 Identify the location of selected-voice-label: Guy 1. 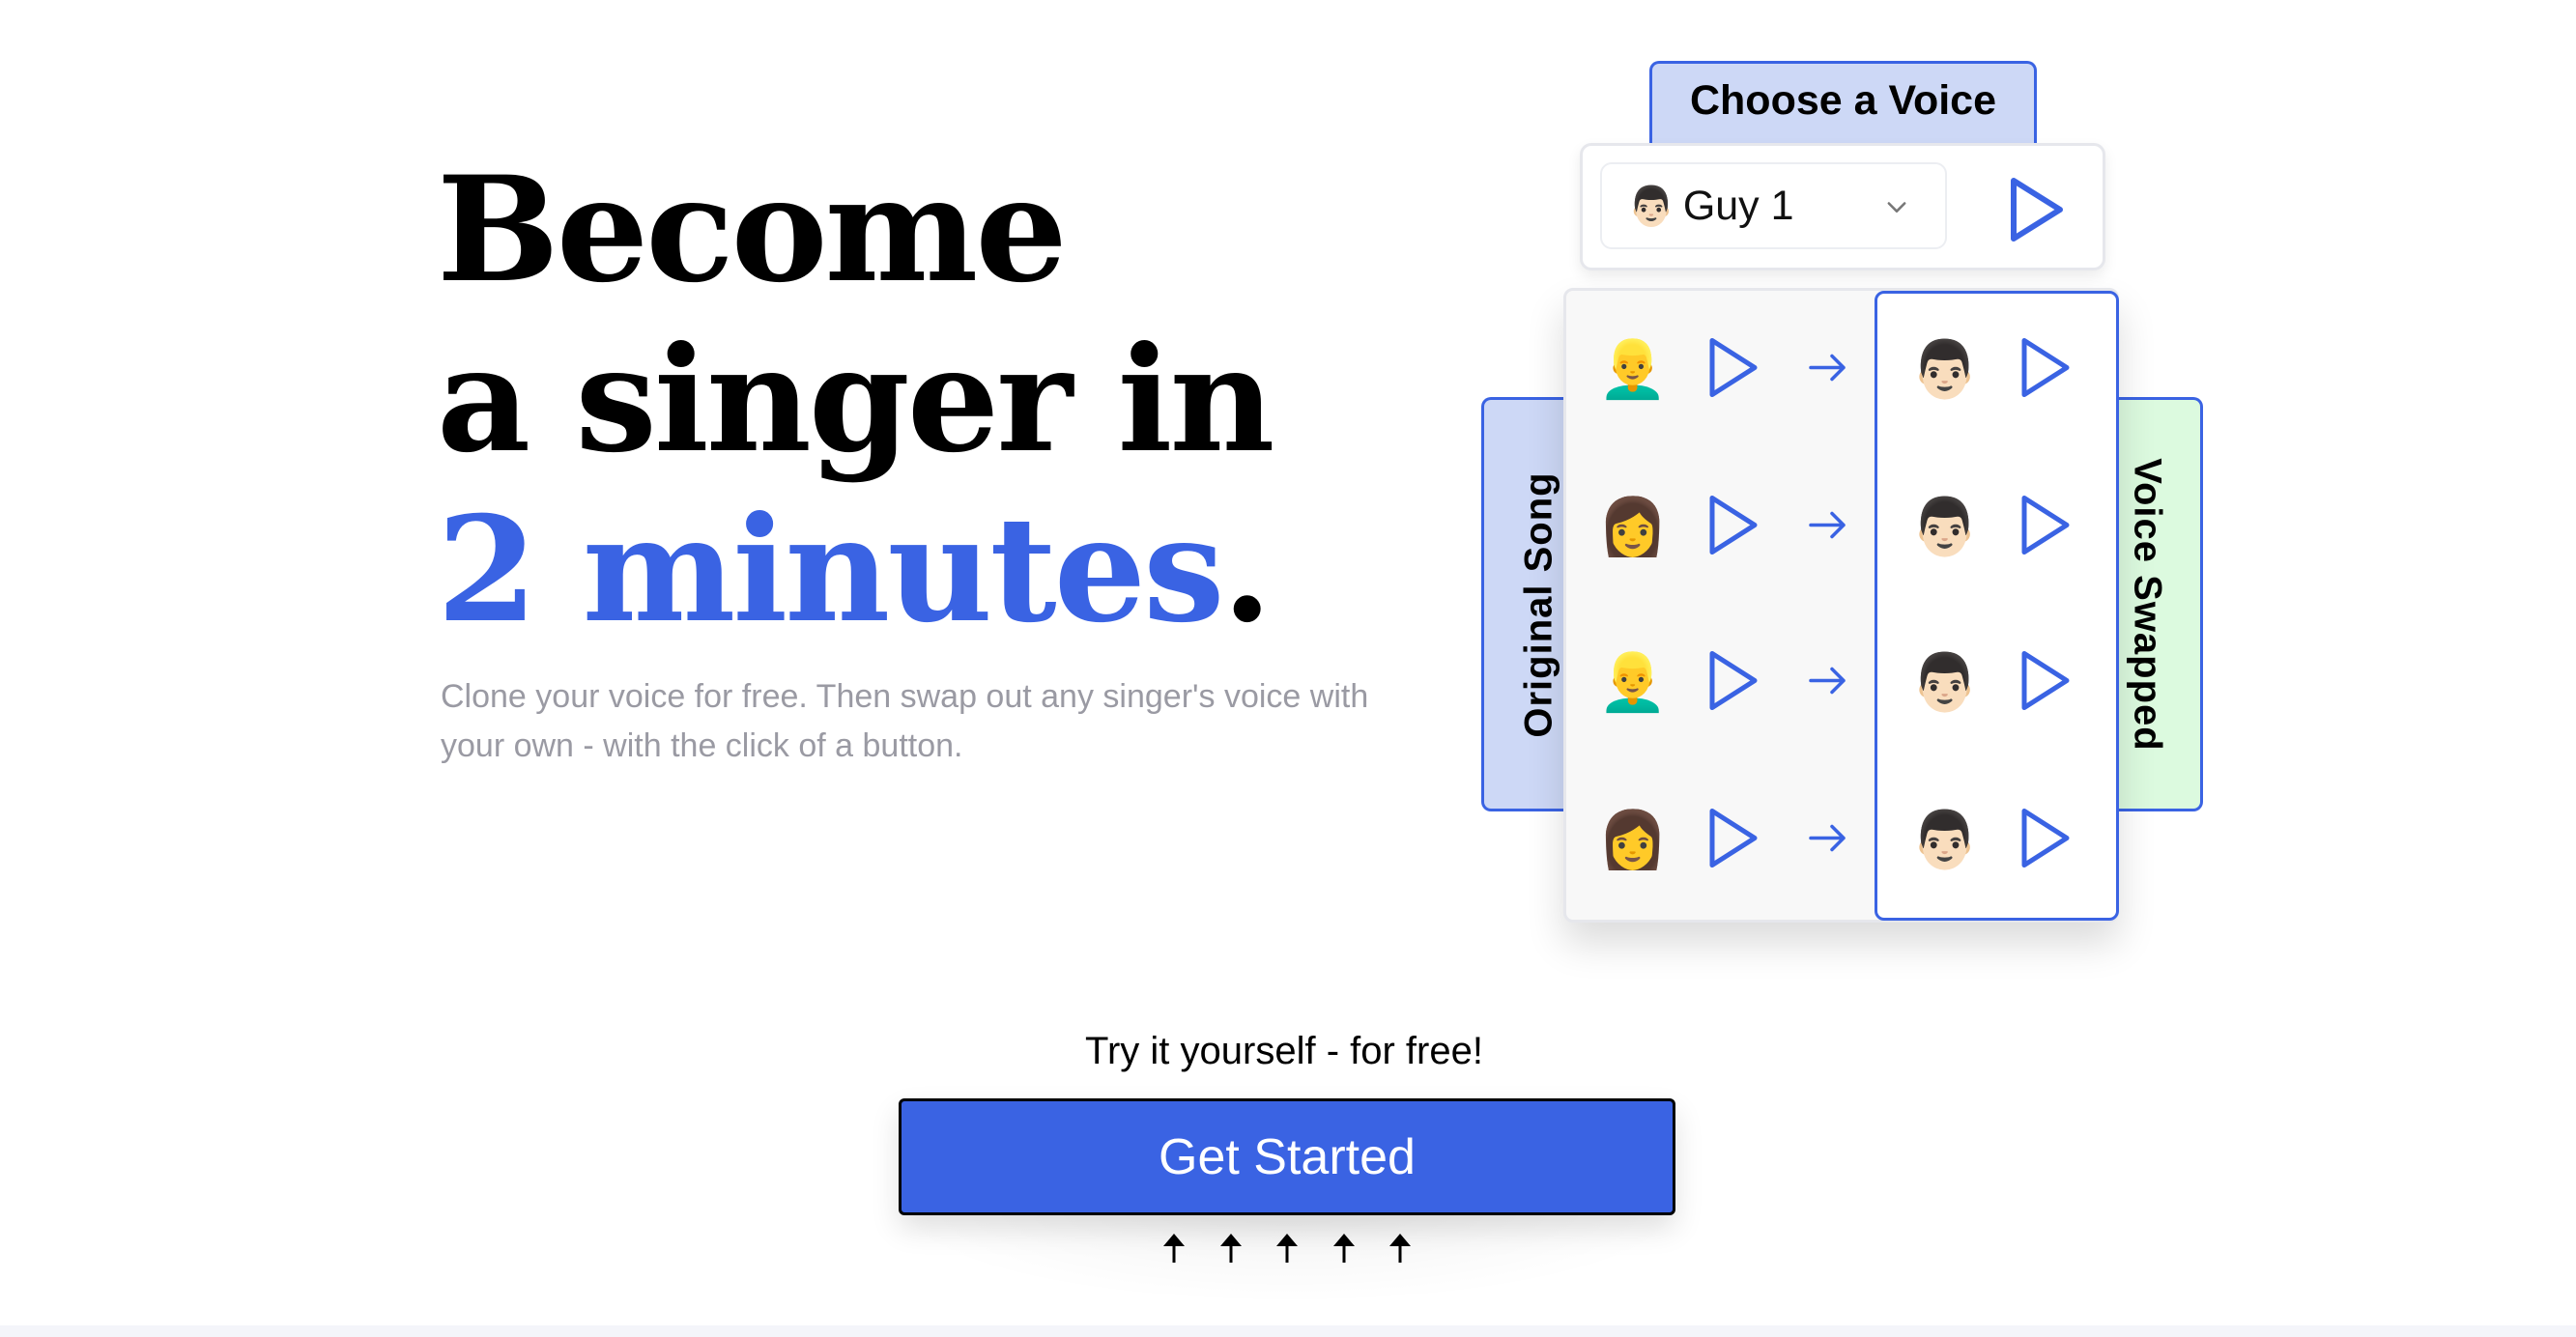
(1738, 205).